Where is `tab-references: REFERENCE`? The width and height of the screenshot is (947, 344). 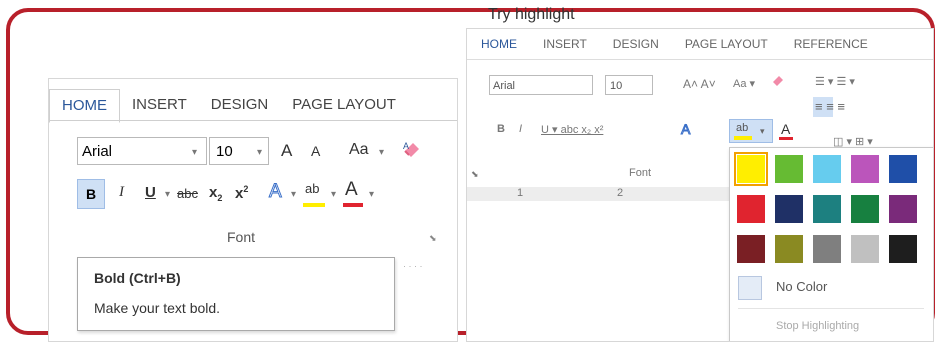
tab-references: REFERENCE is located at coordinates (831, 44).